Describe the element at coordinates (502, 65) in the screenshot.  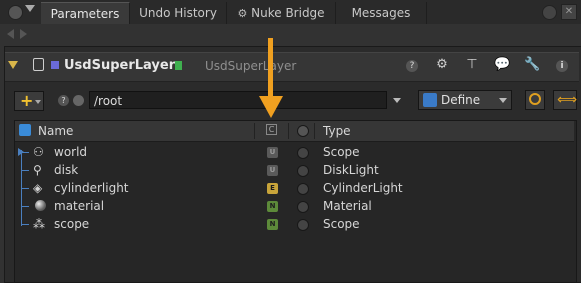
I see `comment-icon: 💬` at that location.